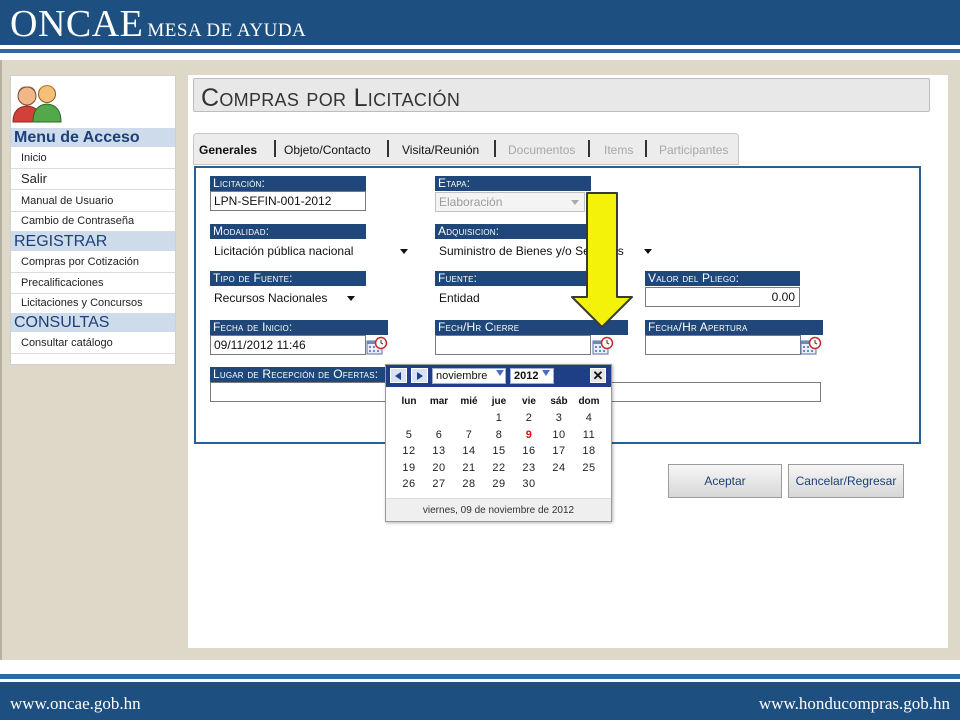 The image size is (960, 720). Describe the element at coordinates (93, 158) in the screenshot. I see `menu-item-inicio: Inicio` at that location.